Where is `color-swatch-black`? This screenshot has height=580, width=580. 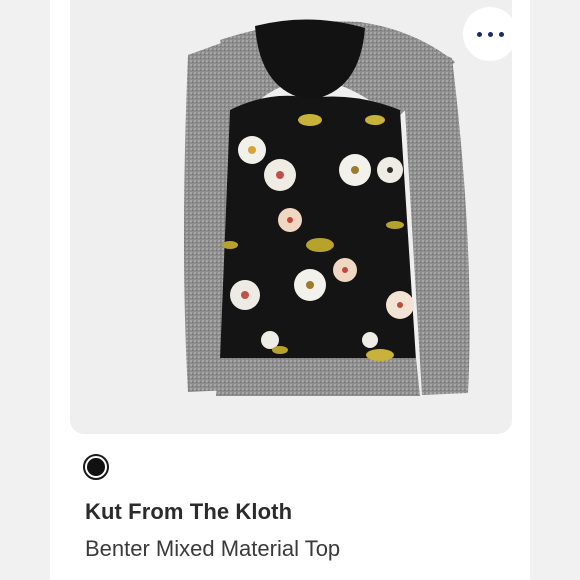 color-swatch-black is located at coordinates (96, 467).